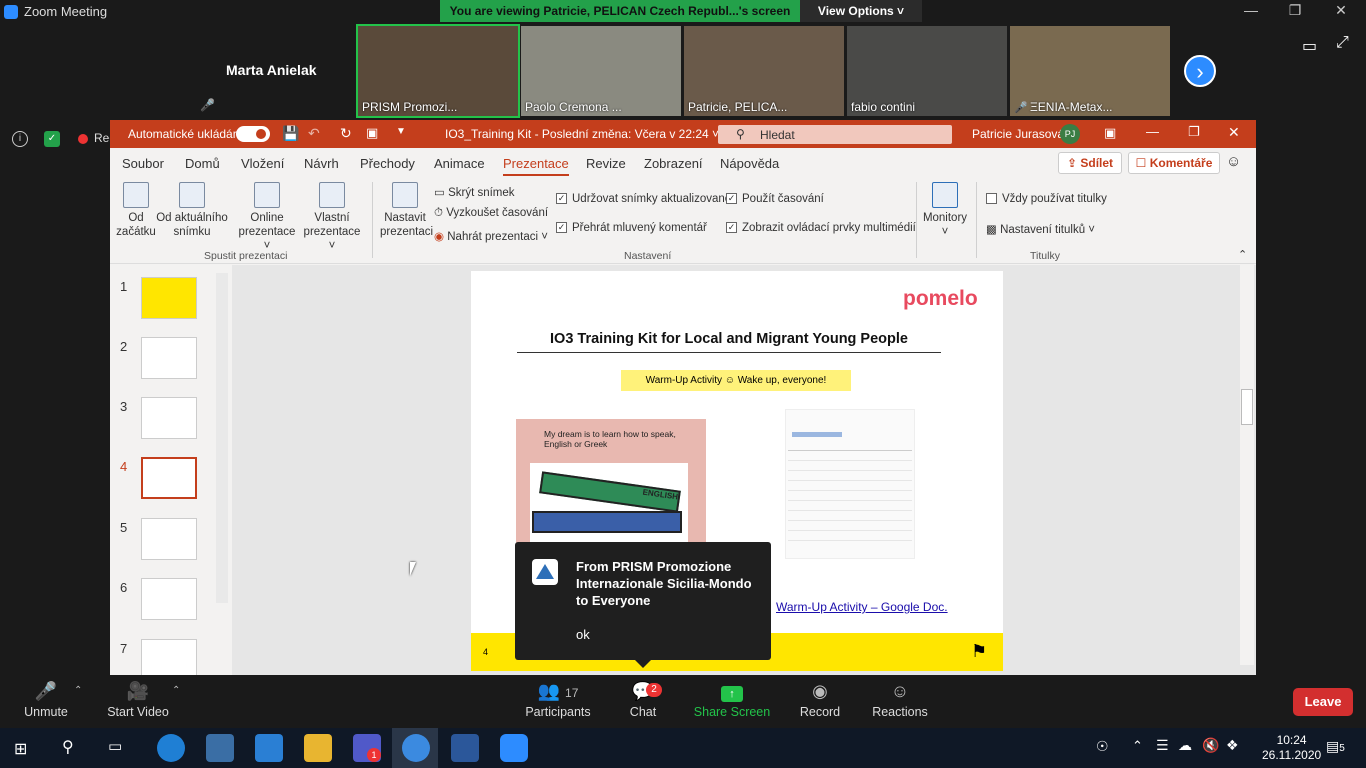  I want to click on ppt-restore-icon: ❐, so click(1194, 132).